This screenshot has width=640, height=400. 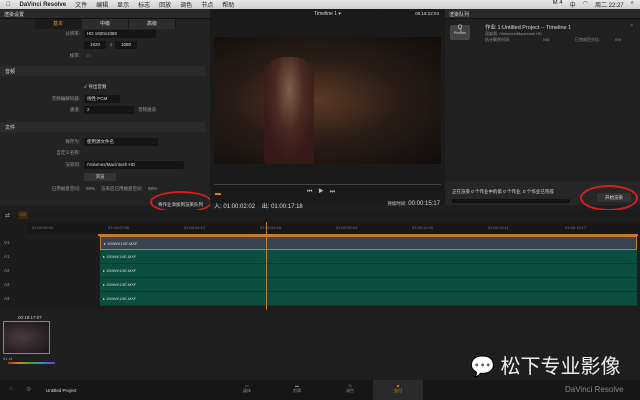 I want to click on tab-basic: 基本, so click(x=58, y=24).